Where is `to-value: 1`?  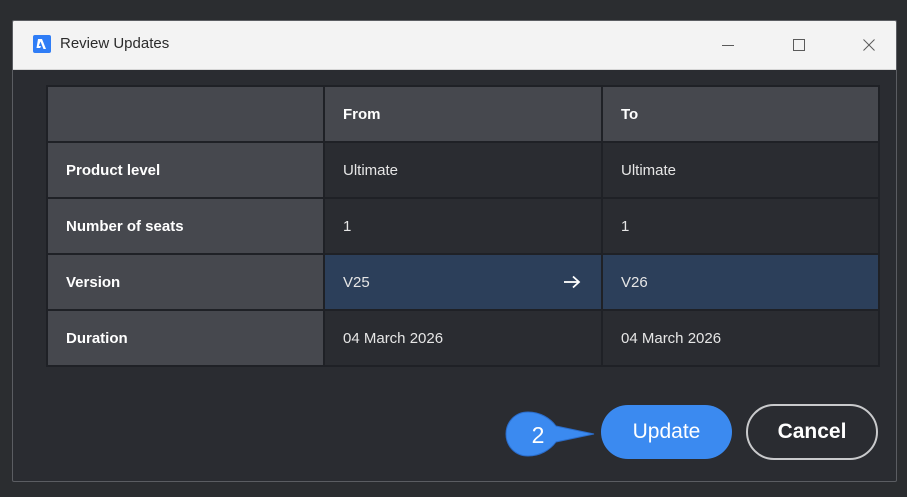
to-value: 1 is located at coordinates (740, 226).